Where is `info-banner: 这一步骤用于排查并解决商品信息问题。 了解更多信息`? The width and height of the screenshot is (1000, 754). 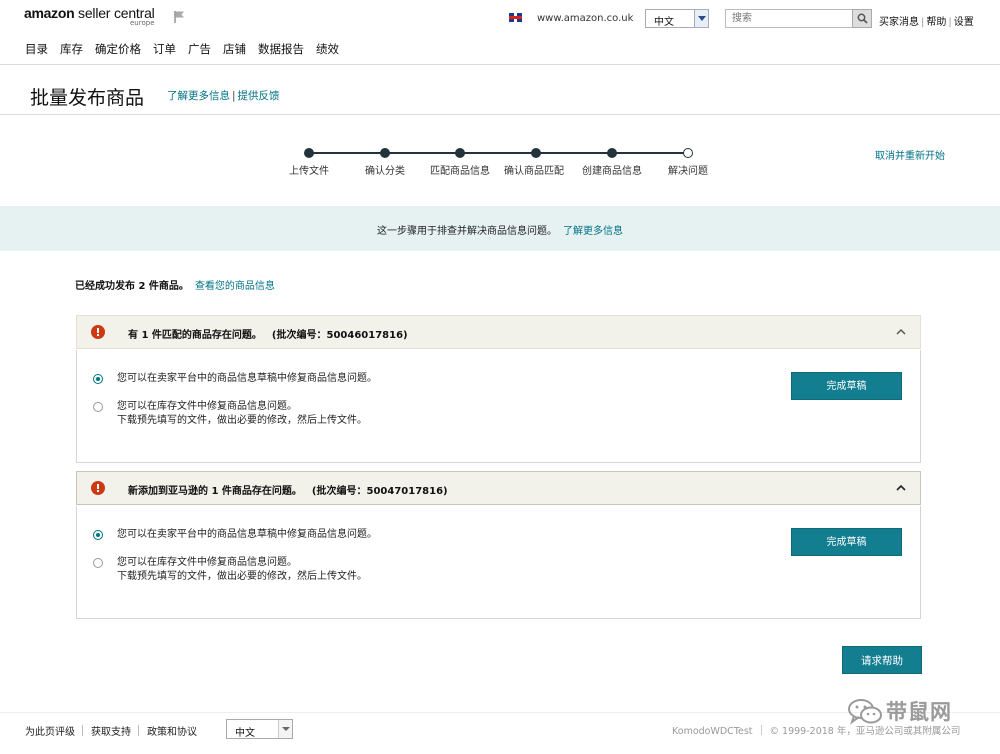
info-banner: 这一步骤用于排查并解决商品信息问题。 了解更多信息 is located at coordinates (500, 228).